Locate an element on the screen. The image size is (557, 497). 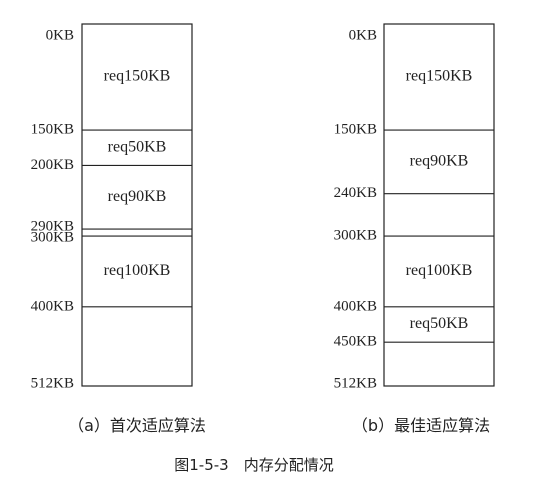
figure-caption: 图1-5-3 内存分配情况 is located at coordinates (253, 465).